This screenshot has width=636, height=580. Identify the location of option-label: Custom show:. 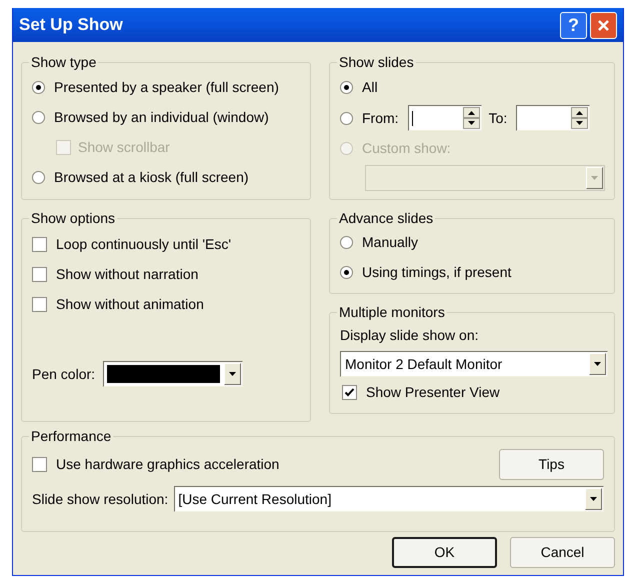
(406, 148).